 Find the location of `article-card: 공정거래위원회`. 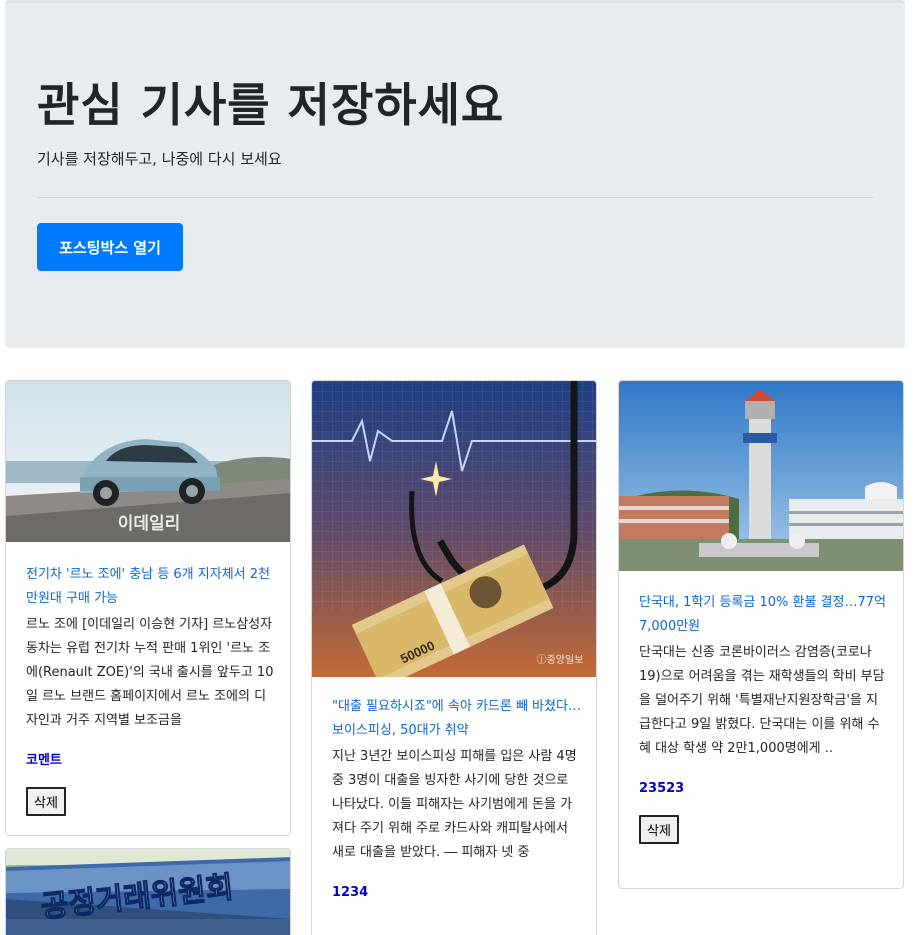

article-card: 공정거래위원회 is located at coordinates (148, 891).